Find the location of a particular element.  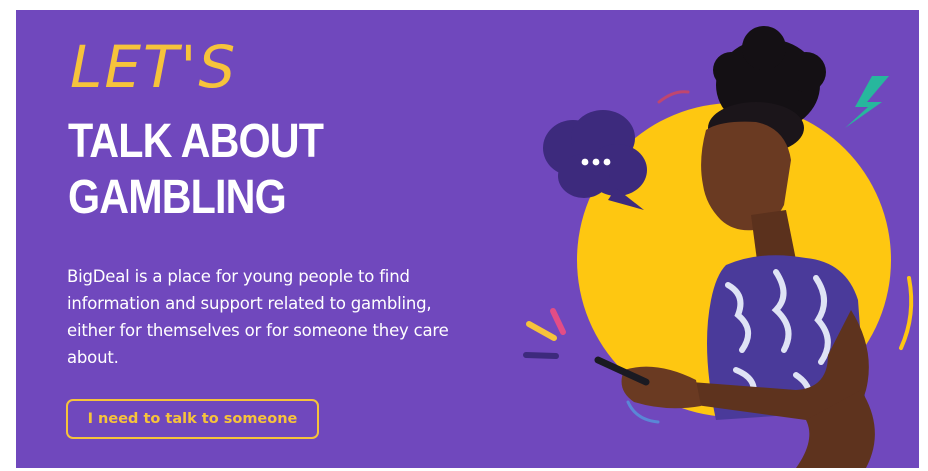

confetti-pink is located at coordinates (558, 321).